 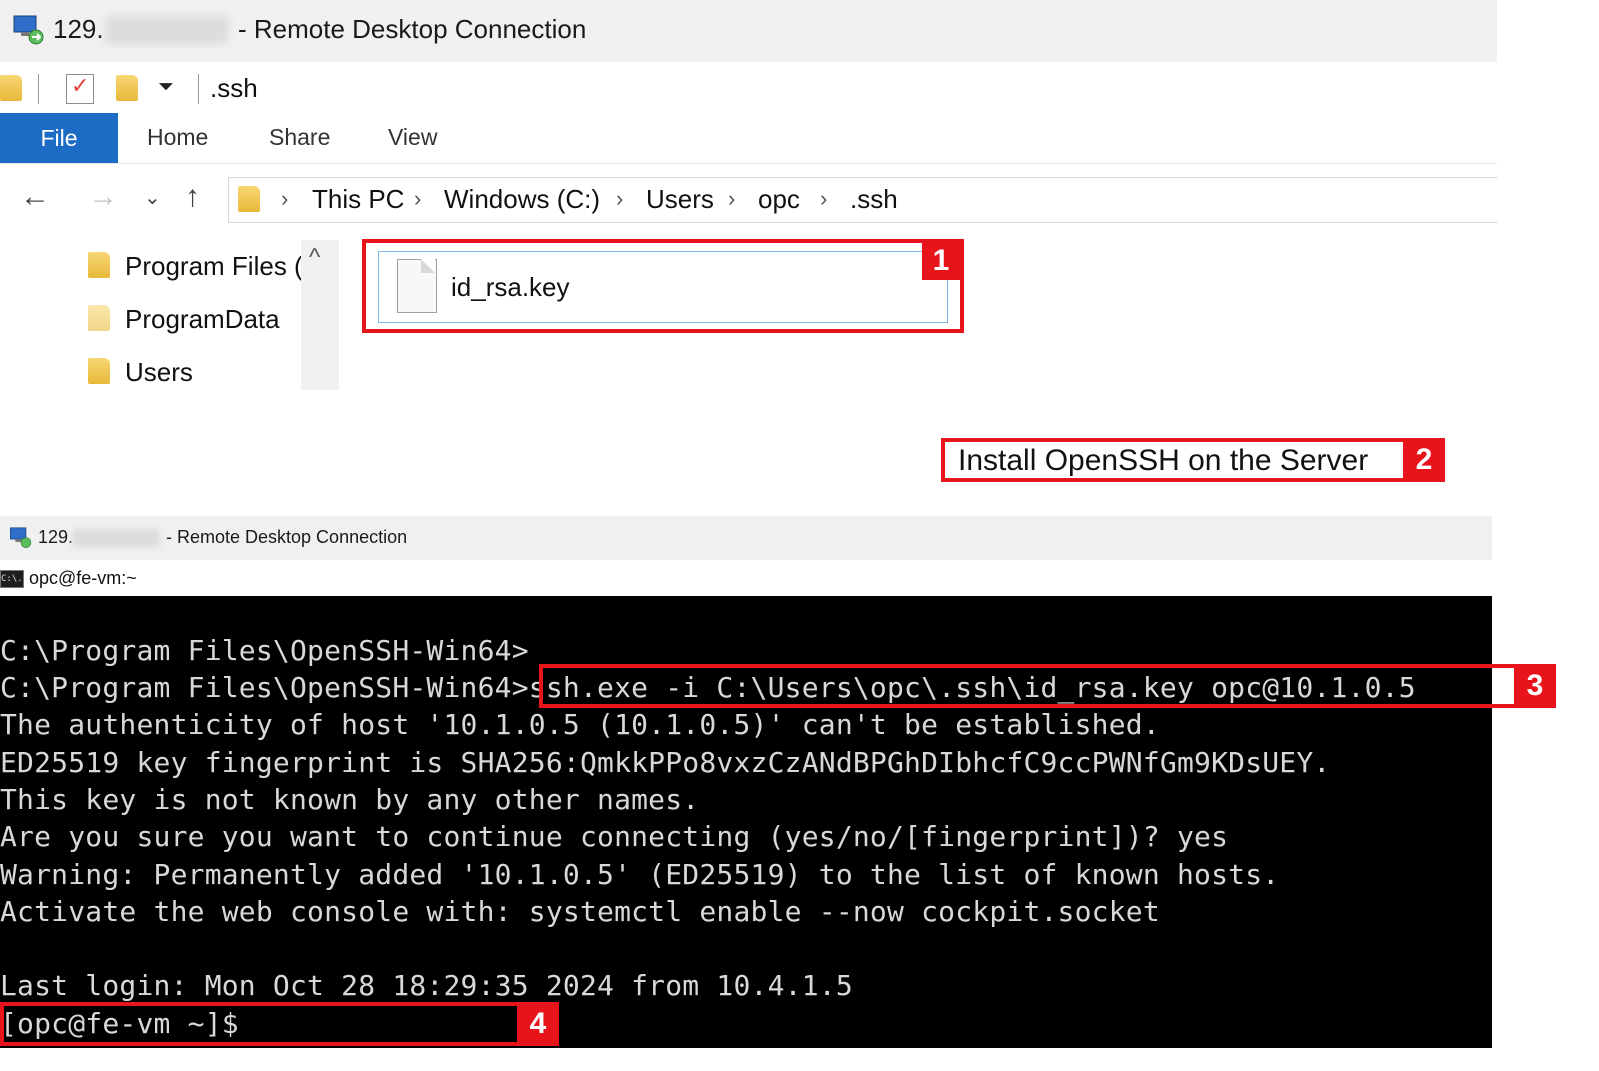 What do you see at coordinates (538, 1024) in the screenshot?
I see `callout-badge-4: 4` at bounding box center [538, 1024].